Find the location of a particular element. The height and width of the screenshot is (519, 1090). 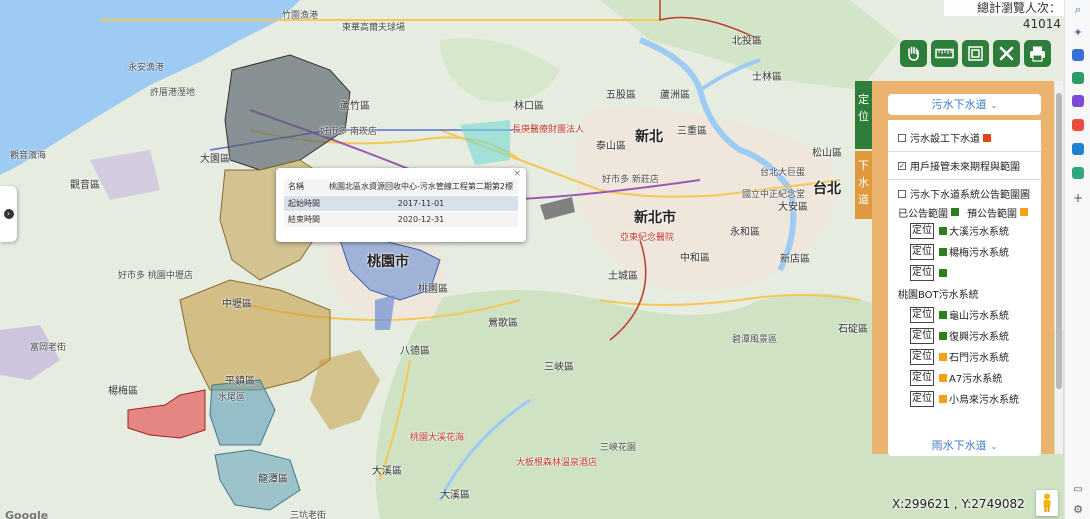

map-place-label: 大板根森林溫泉酒店 is located at coordinates (557, 463).